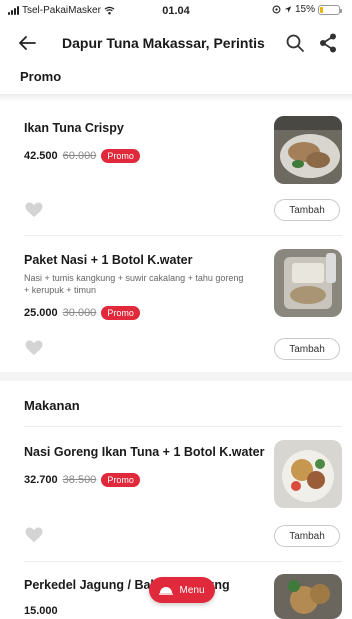 Image resolution: width=352 pixels, height=619 pixels. What do you see at coordinates (166, 591) in the screenshot?
I see `cloche-icon` at bounding box center [166, 591].